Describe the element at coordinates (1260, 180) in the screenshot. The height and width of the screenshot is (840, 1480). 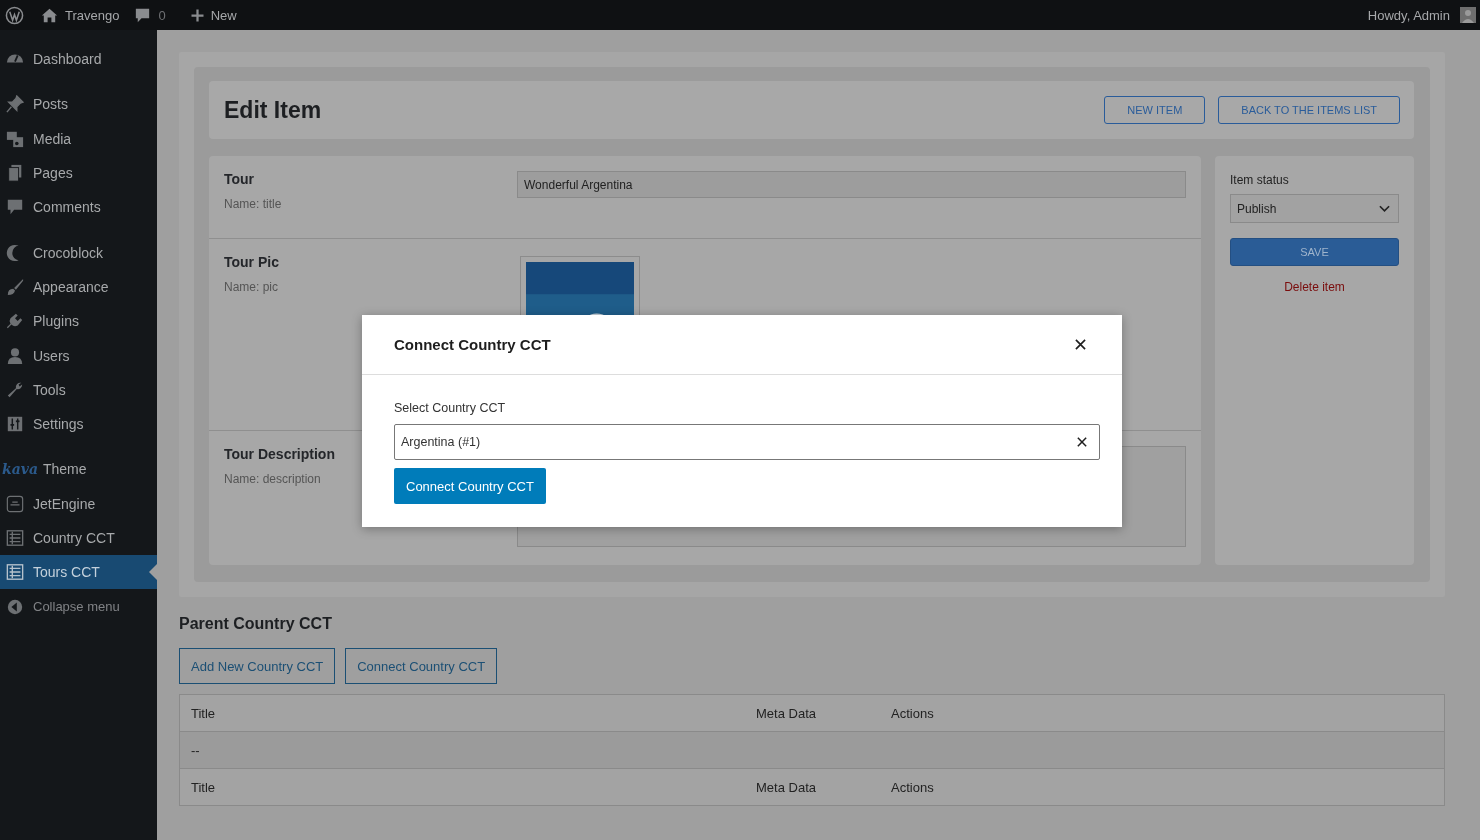
I see `status-label: Item status` at that location.